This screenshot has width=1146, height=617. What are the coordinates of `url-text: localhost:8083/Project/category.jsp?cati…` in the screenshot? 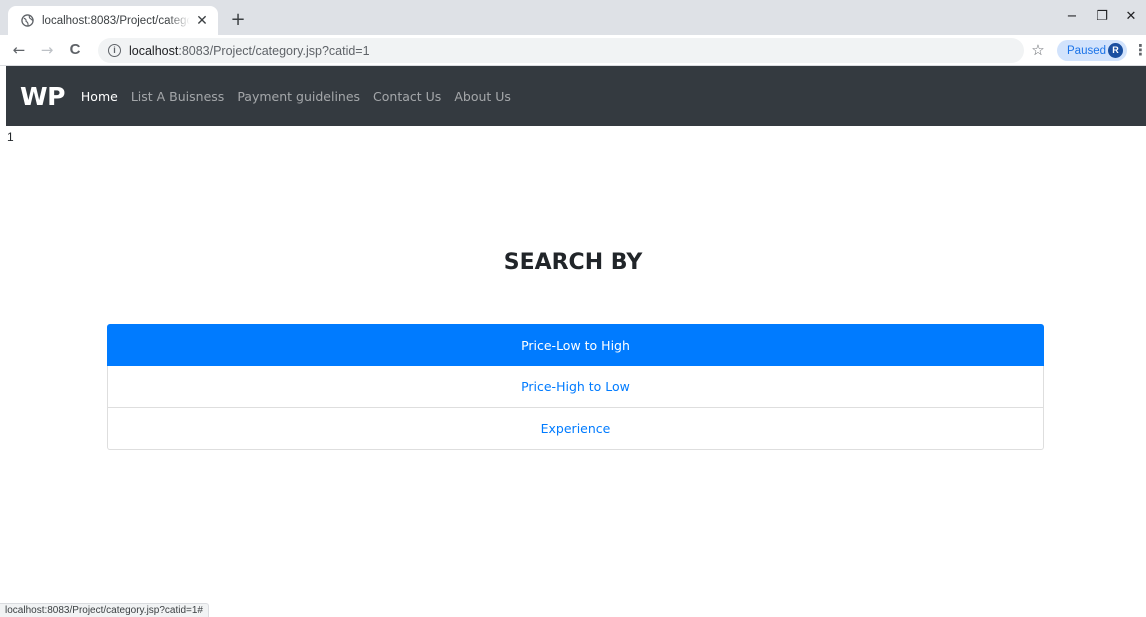 It's located at (249, 51).